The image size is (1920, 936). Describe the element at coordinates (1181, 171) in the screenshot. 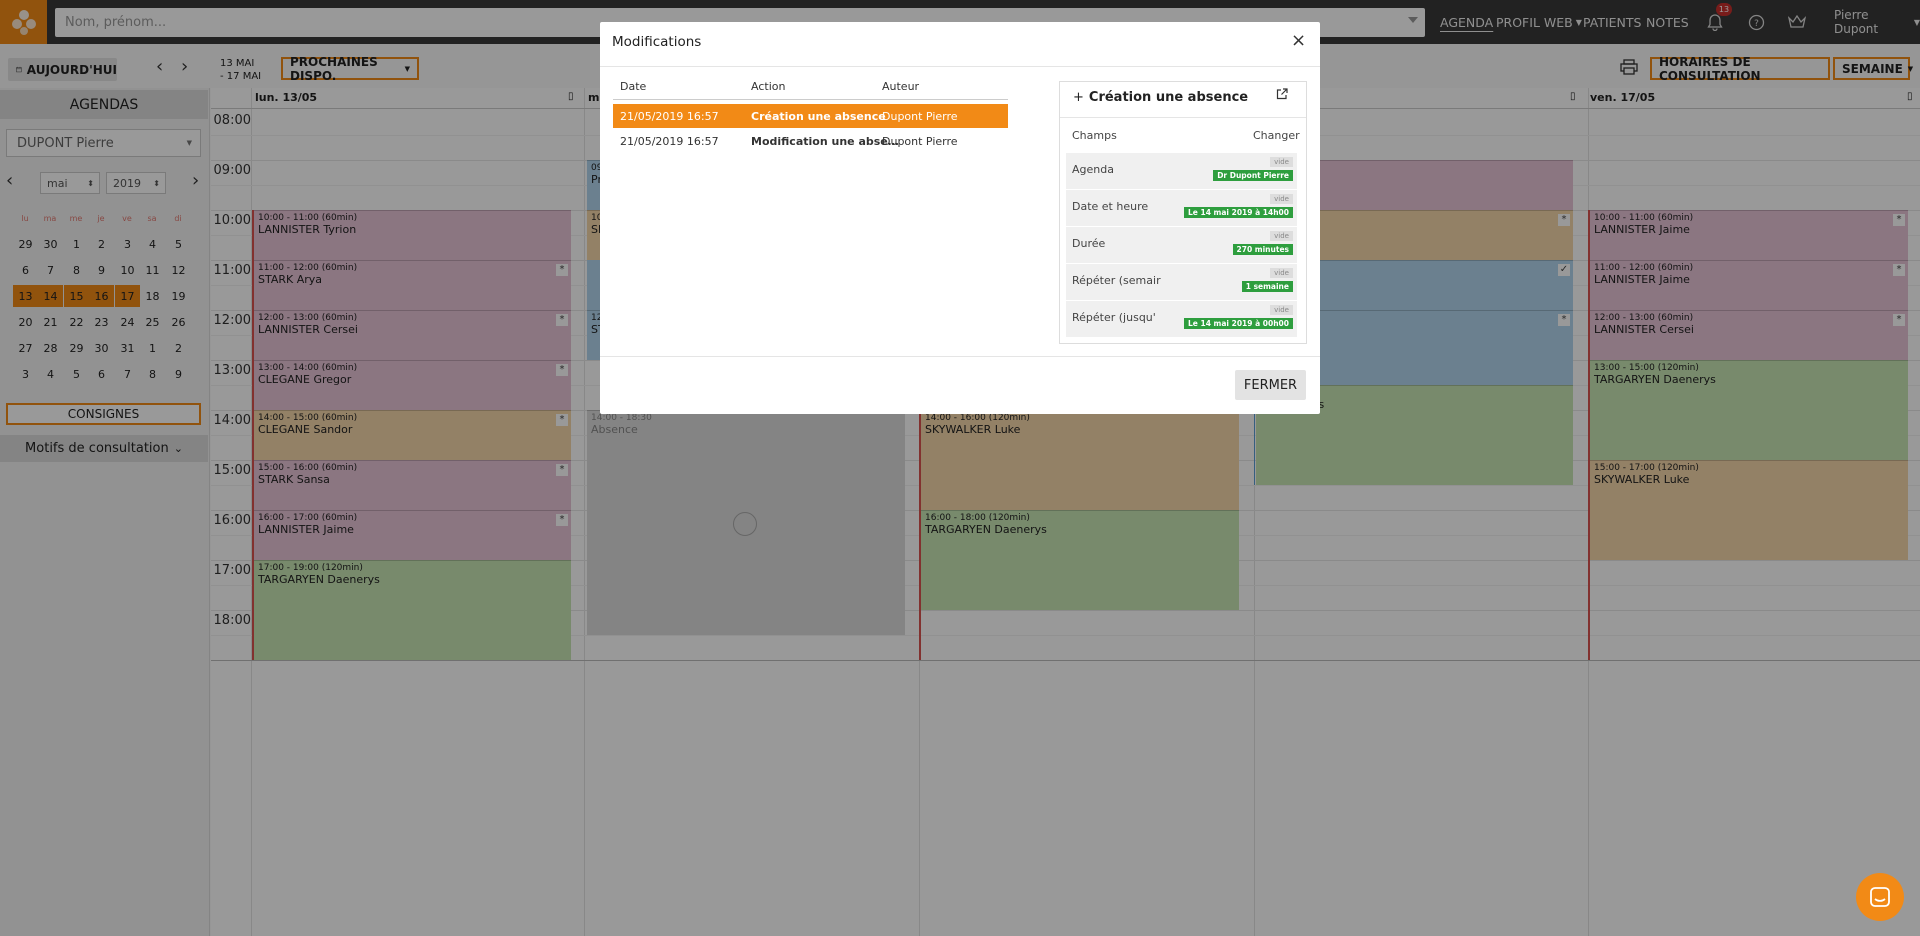

I see `detail-field-row: Agenda vide Dr Dupont Pierre` at that location.